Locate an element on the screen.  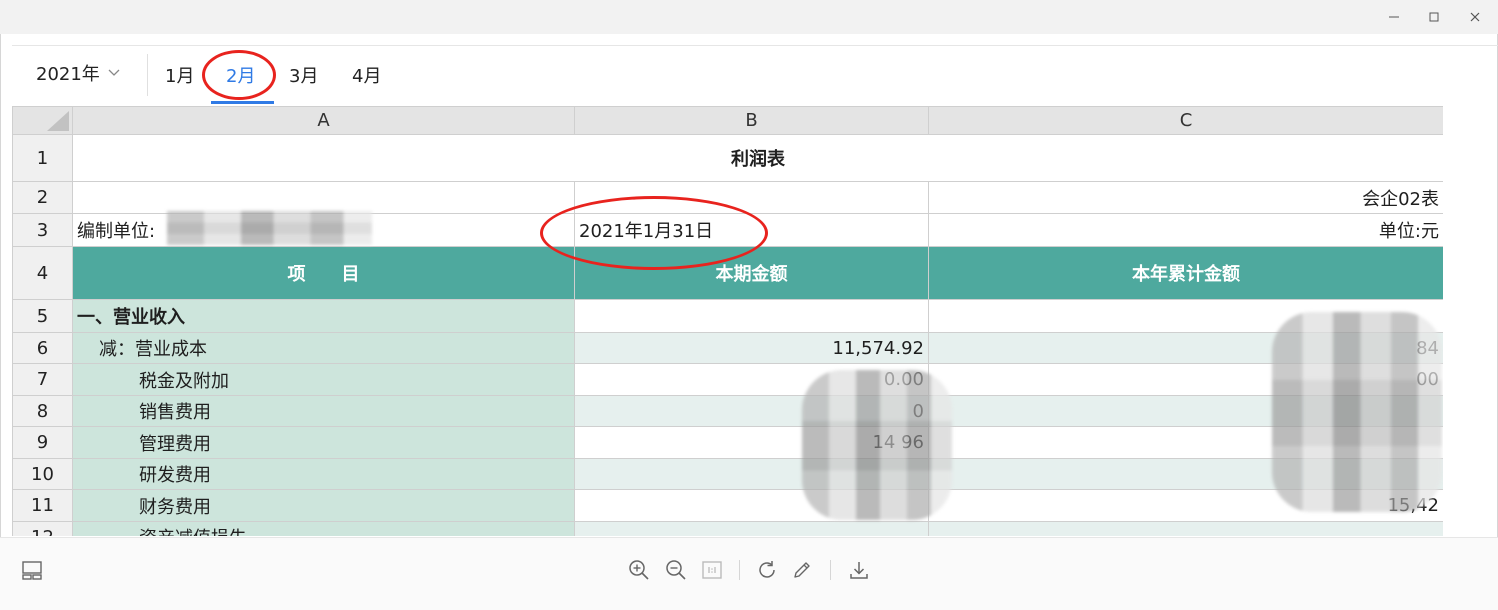
status-bar is located at coordinates (749, 573).